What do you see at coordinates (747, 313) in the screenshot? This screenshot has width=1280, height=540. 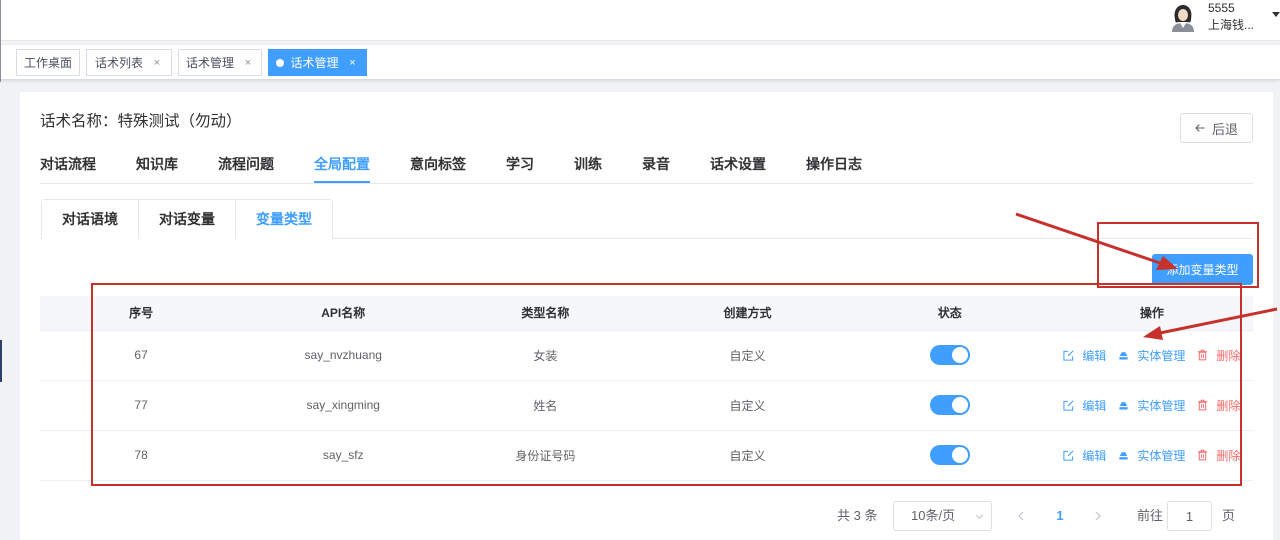 I see `column-header-create-method: 创建方式` at bounding box center [747, 313].